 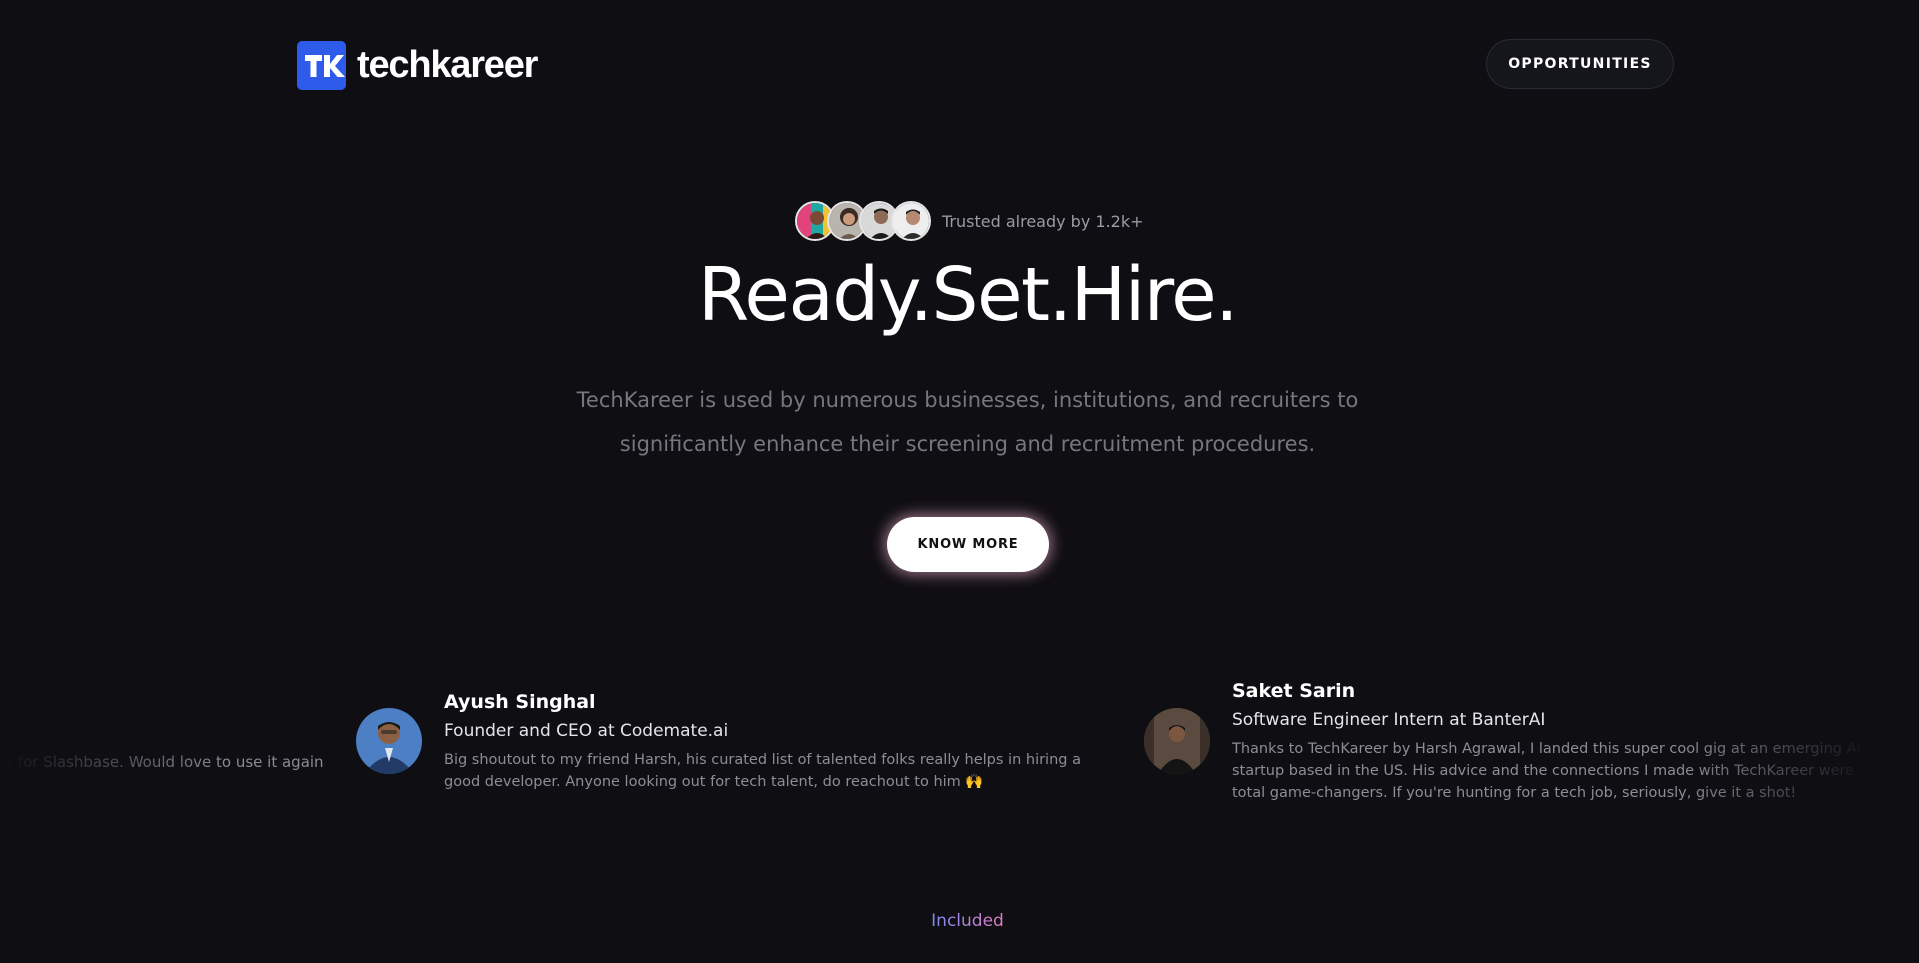 I want to click on brand-name: techkareer, so click(x=447, y=65).